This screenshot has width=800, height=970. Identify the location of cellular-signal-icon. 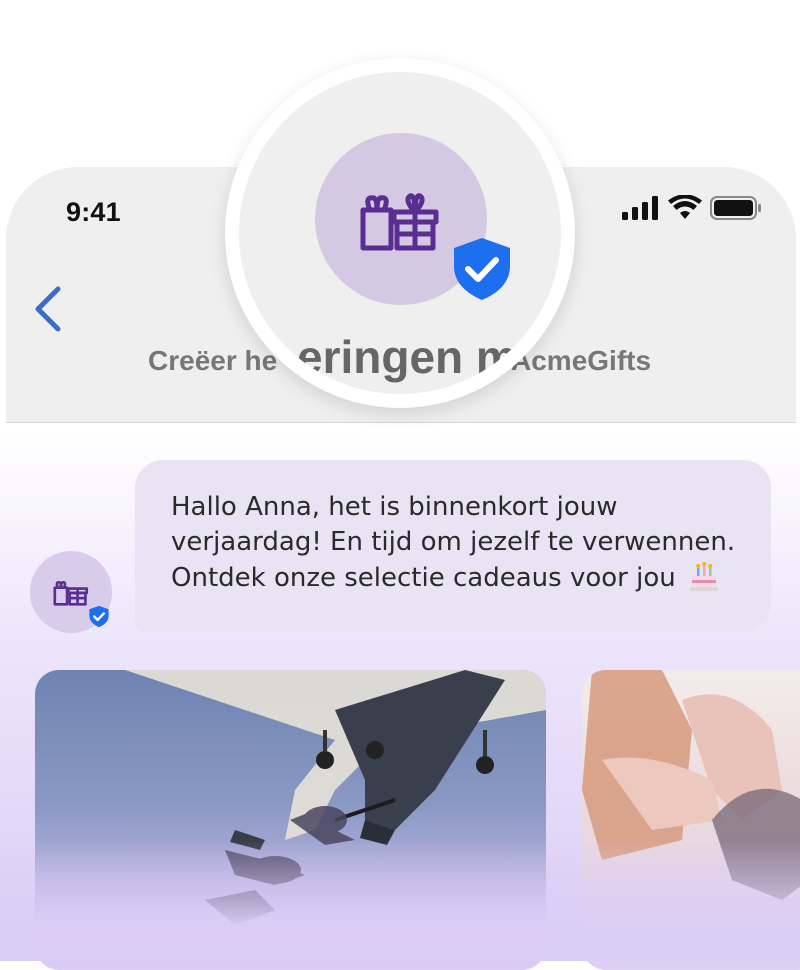
(640, 208).